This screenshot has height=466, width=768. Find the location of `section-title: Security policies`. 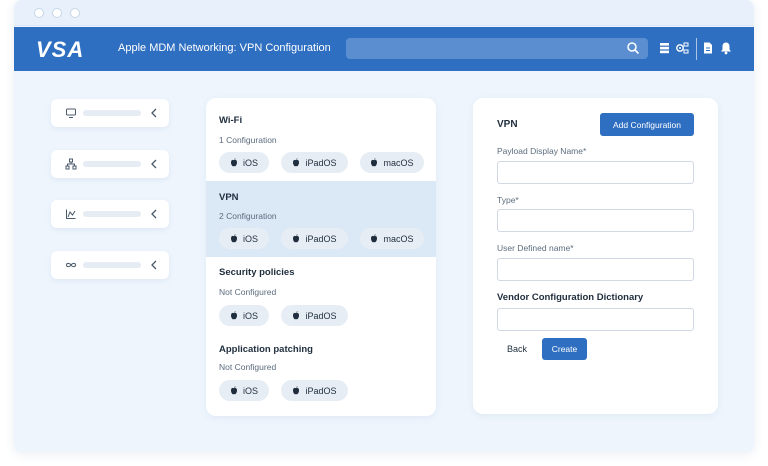

section-title: Security policies is located at coordinates (257, 272).